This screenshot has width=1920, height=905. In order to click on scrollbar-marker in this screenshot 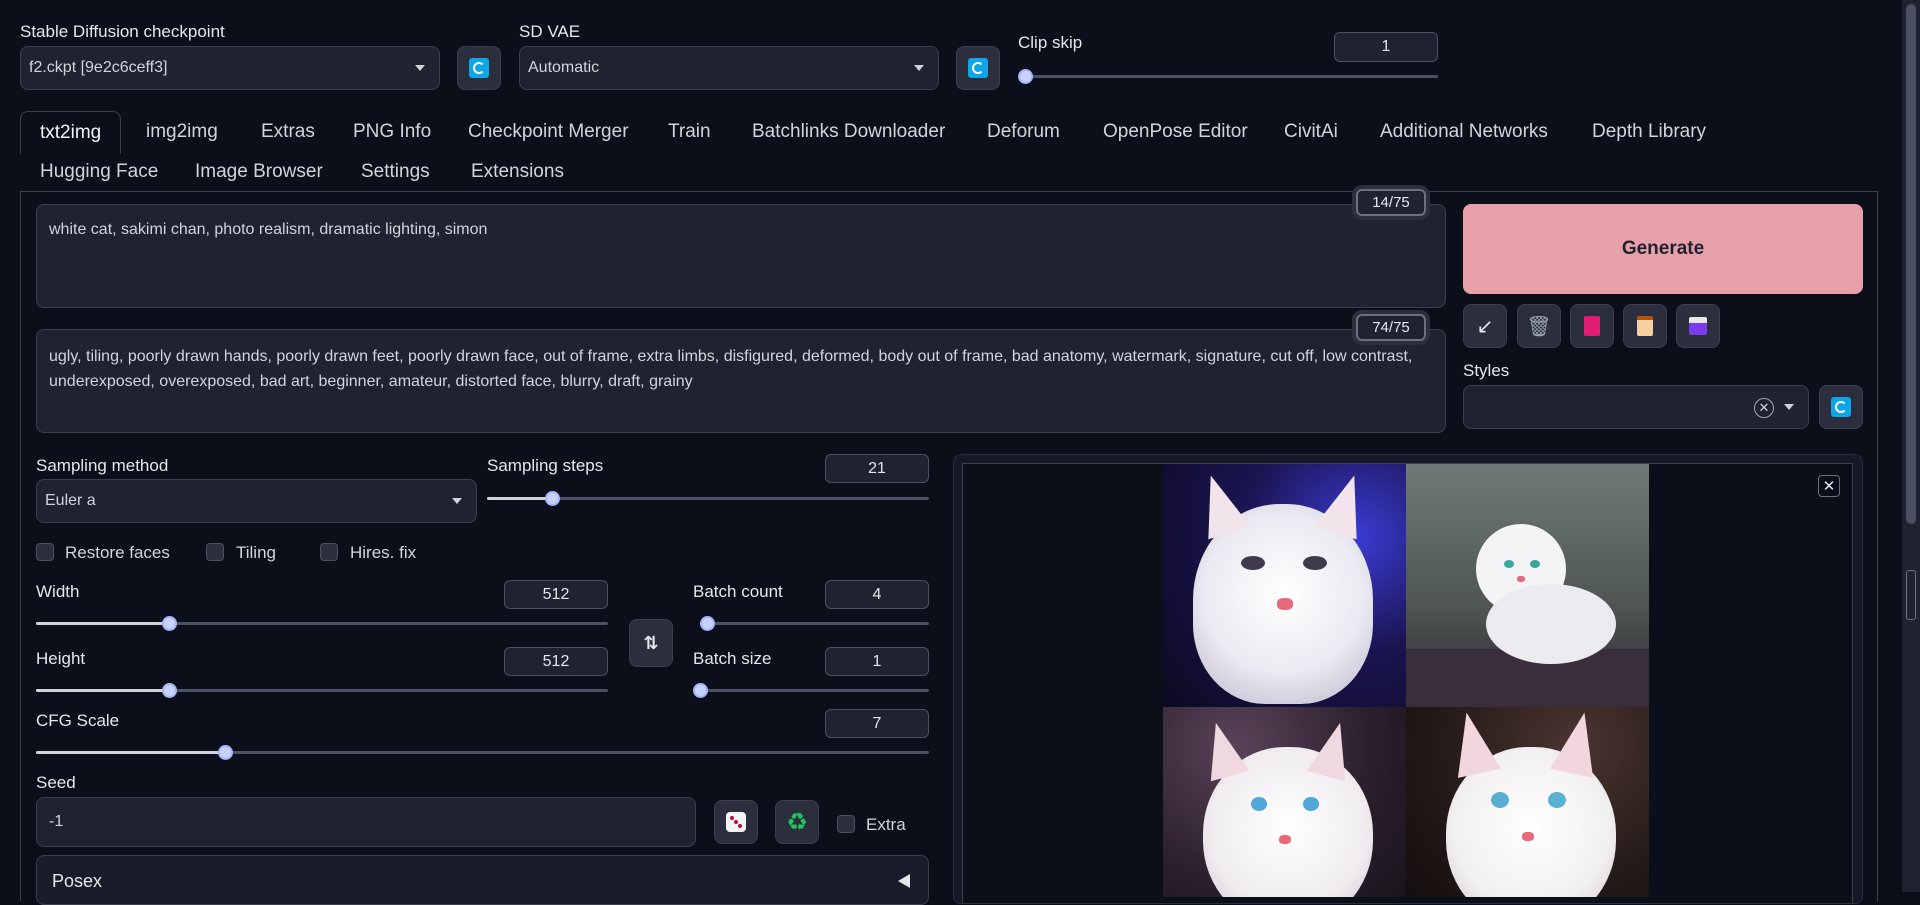, I will do `click(1911, 595)`.